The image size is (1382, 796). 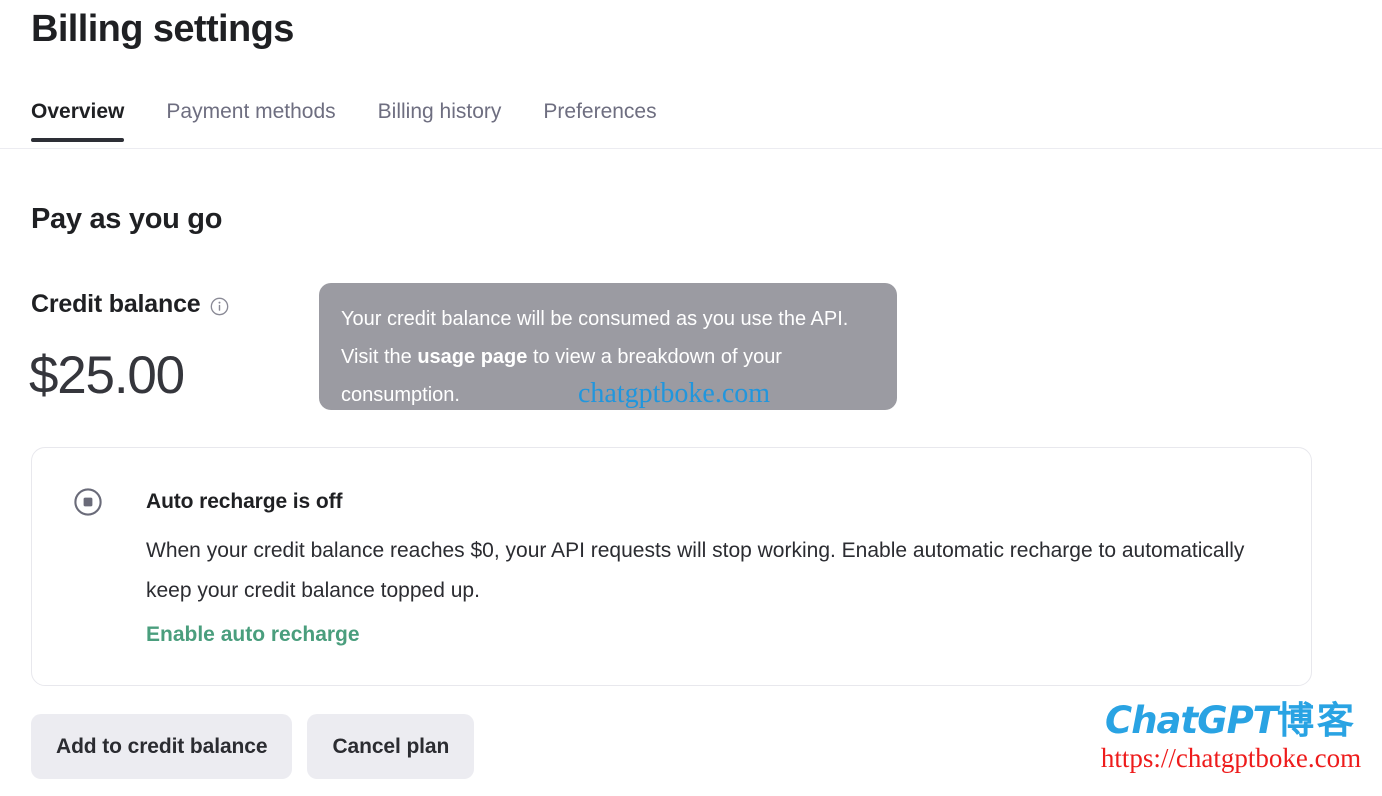 I want to click on watermark-logo-brand-text: ChatGPT, so click(x=1191, y=720).